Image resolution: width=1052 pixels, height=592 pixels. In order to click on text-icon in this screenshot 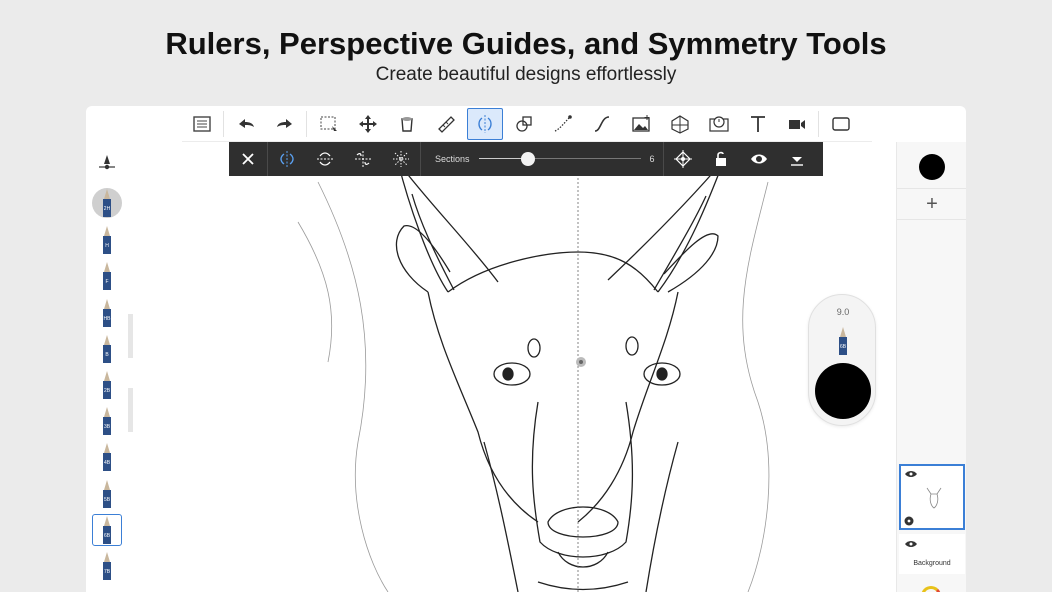, I will do `click(758, 124)`.